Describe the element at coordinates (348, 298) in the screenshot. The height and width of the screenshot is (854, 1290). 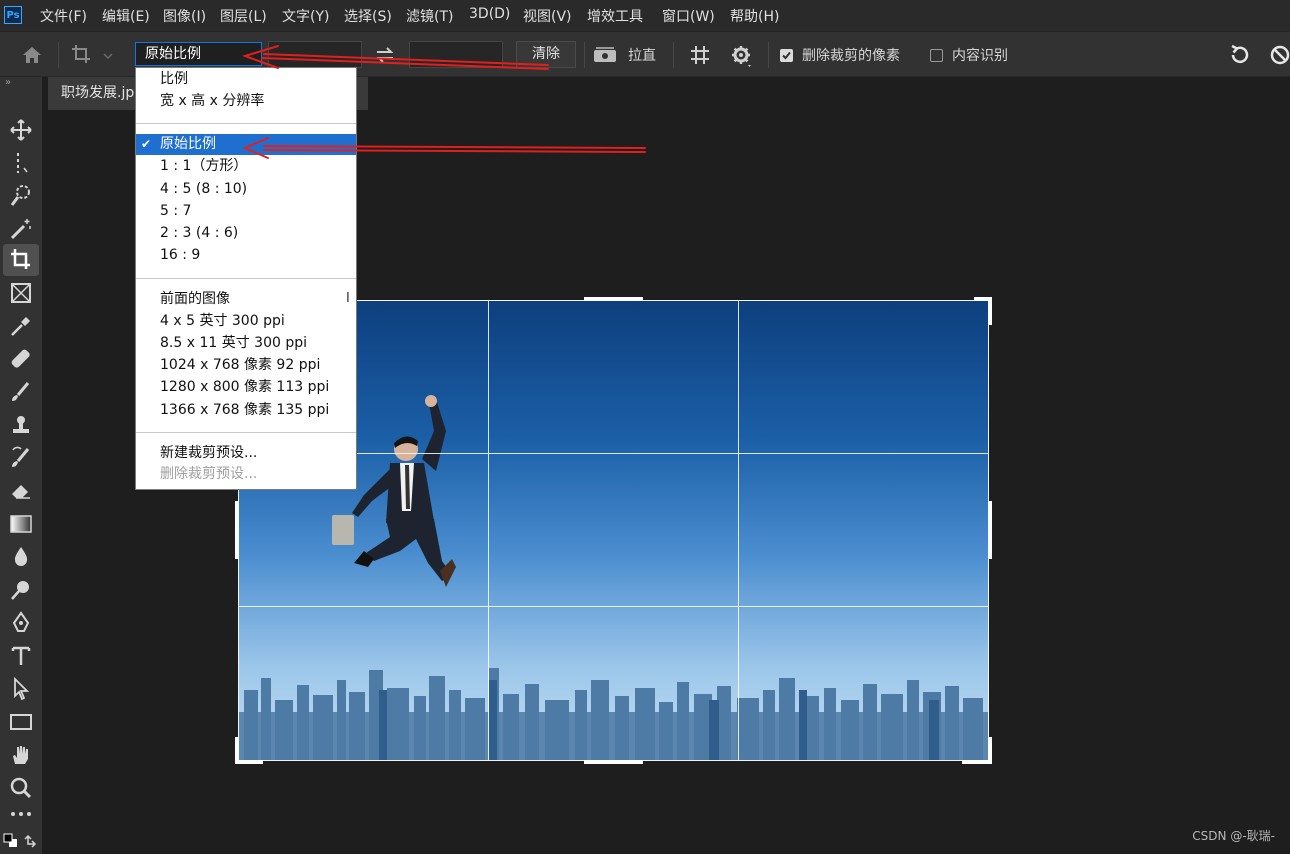
I see `text-cursor-icon: I` at that location.